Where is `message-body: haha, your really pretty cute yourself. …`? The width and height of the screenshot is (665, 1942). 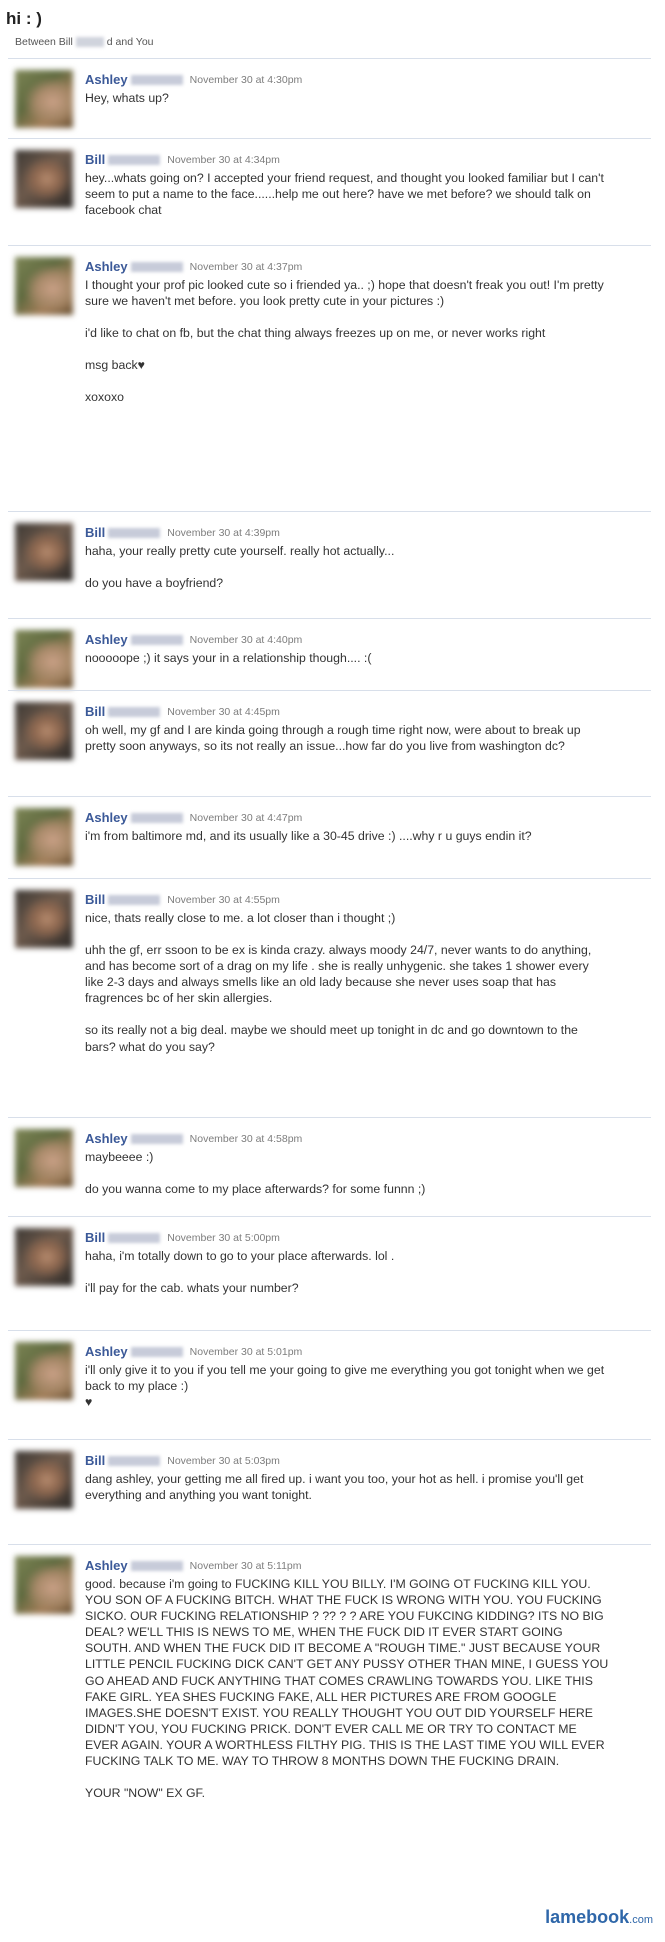
message-body: haha, your really pretty cute yourself. … is located at coordinates (347, 567).